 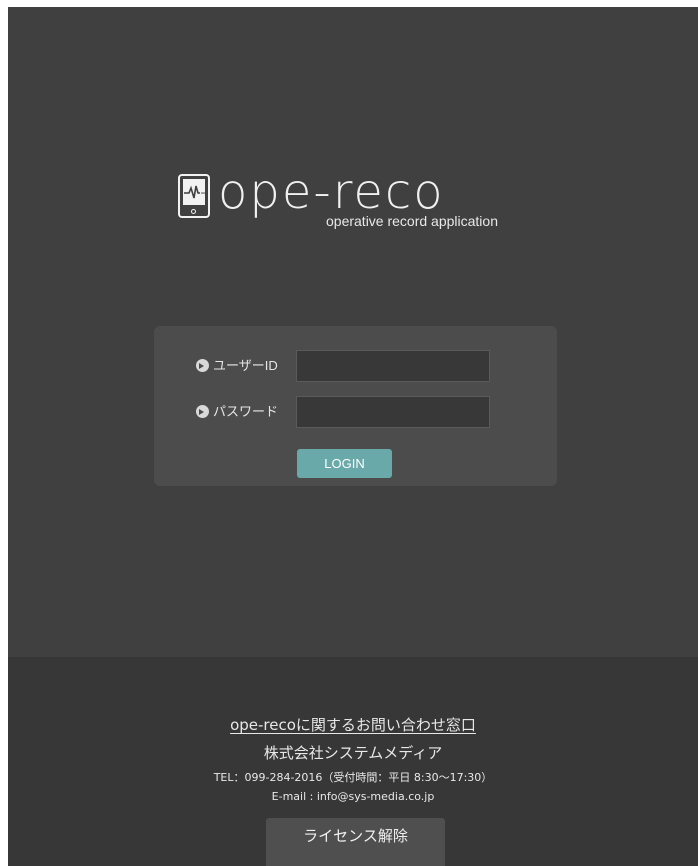 I want to click on company-name: 株式会社システムメディア, so click(x=353, y=753).